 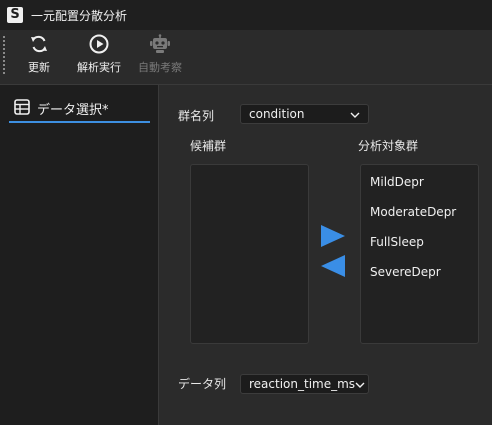 I want to click on refresh-button: 更新, so click(x=39, y=57).